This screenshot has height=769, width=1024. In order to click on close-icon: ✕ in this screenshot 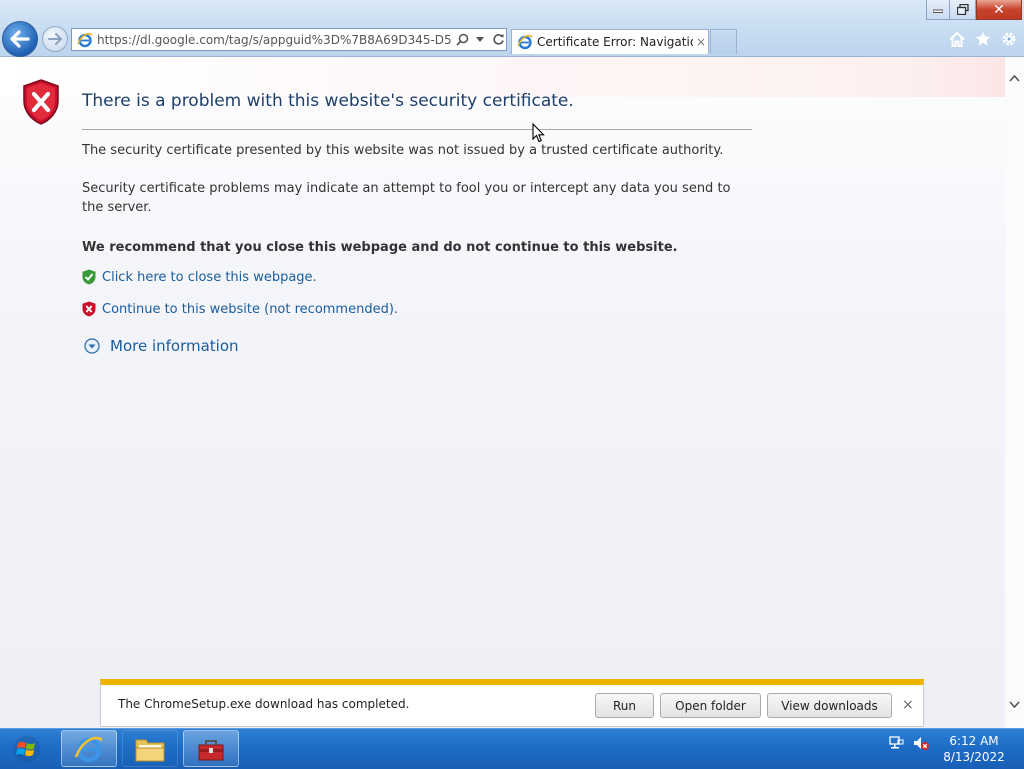, I will do `click(999, 9)`.